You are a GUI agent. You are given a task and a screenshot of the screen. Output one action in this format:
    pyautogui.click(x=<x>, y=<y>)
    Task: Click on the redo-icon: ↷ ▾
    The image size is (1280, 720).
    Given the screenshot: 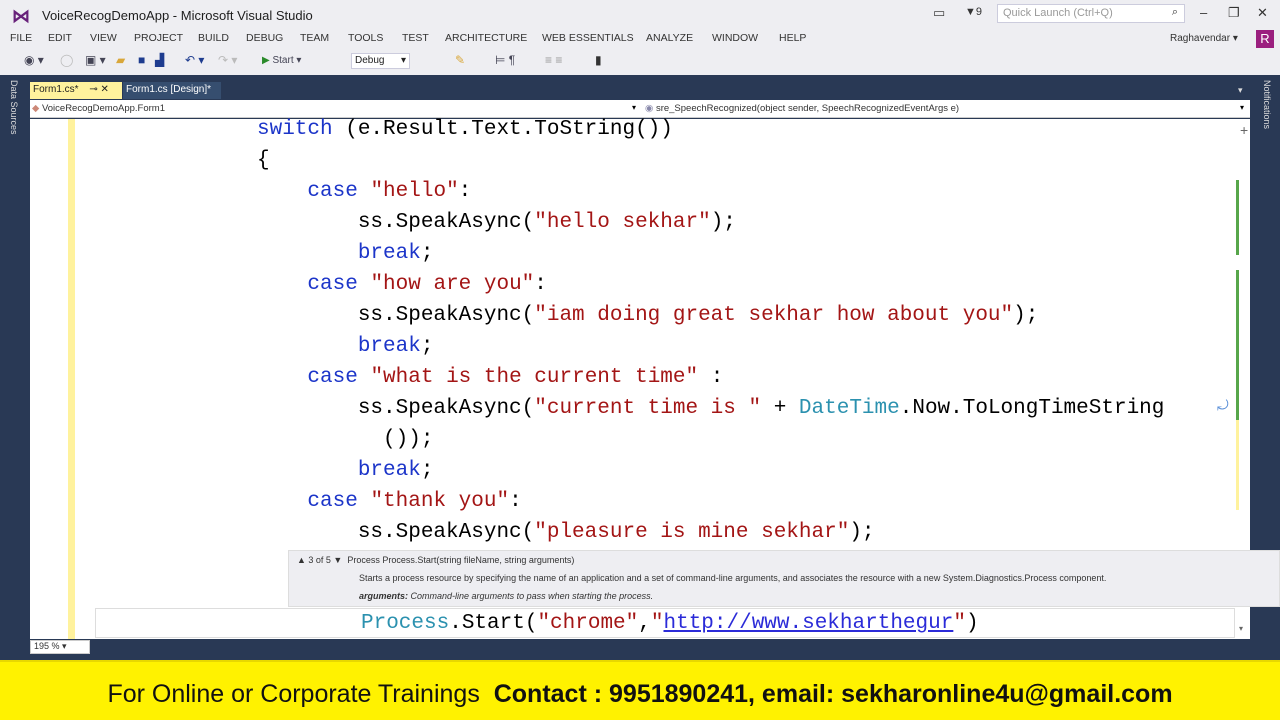 What is the action you would take?
    pyautogui.click(x=227, y=60)
    